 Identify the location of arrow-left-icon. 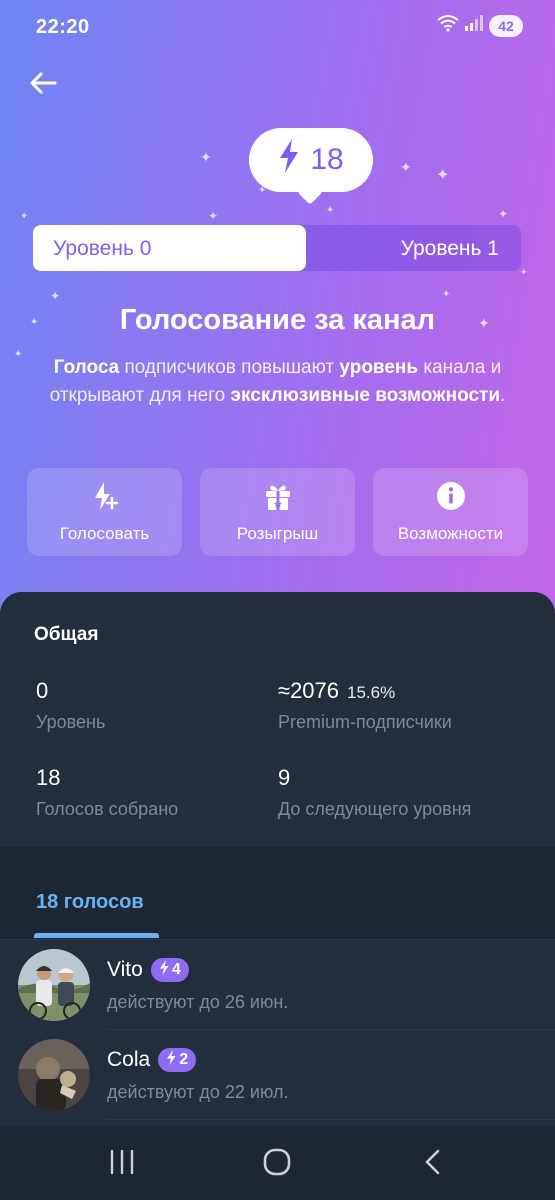
(43, 85).